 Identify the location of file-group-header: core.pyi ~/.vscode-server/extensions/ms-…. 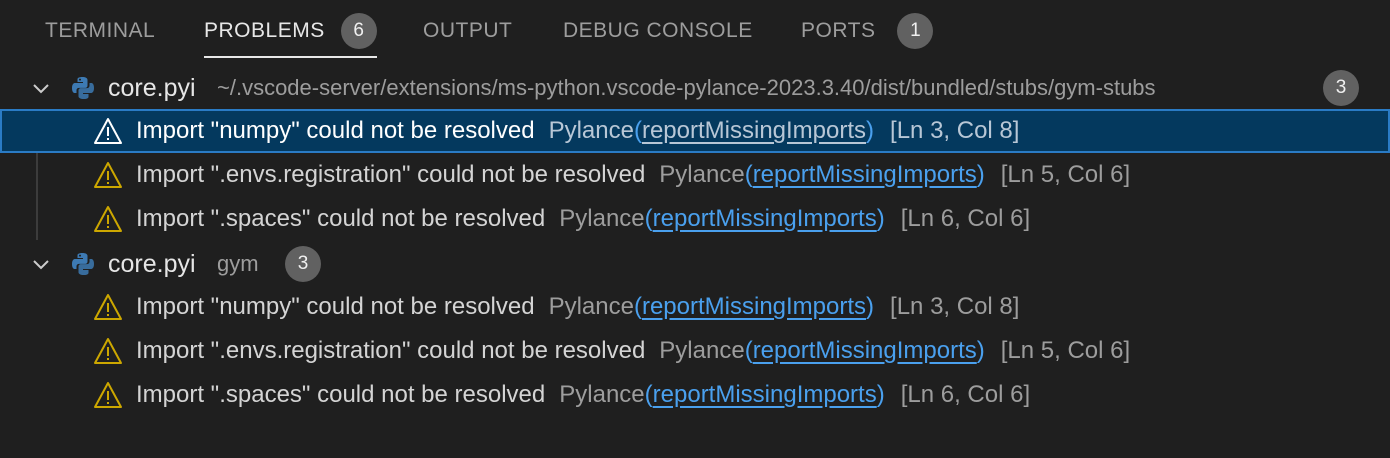
(695, 88).